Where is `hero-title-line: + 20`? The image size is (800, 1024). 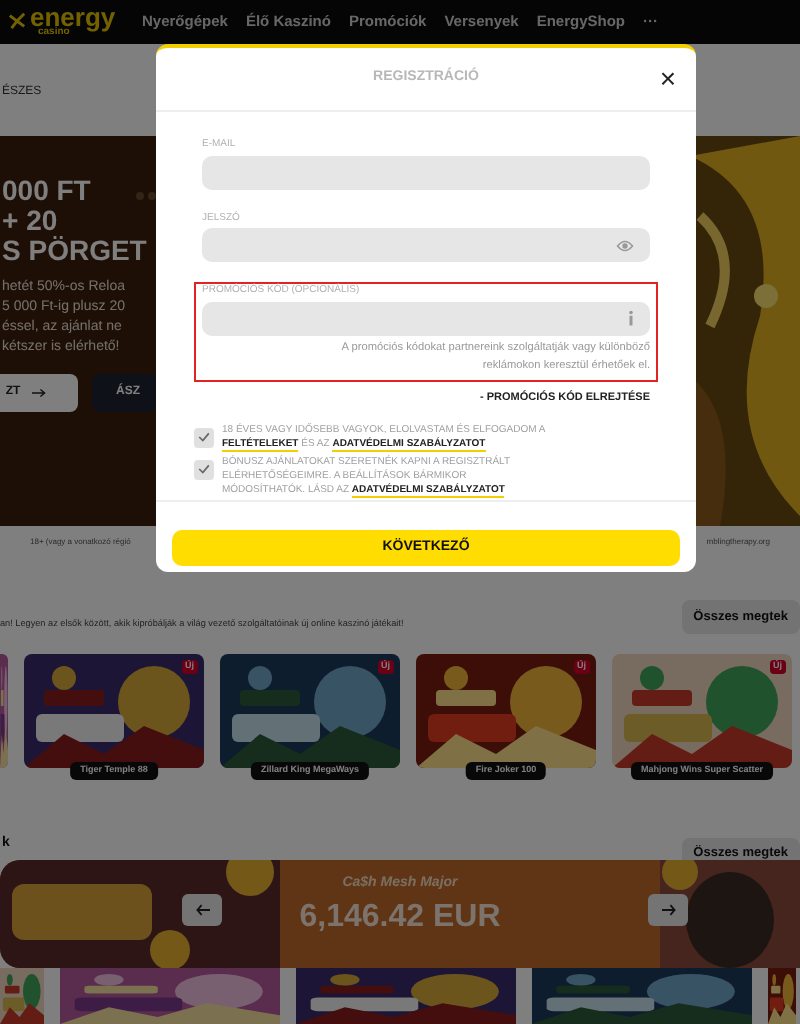
hero-title-line: + 20 is located at coordinates (30, 221).